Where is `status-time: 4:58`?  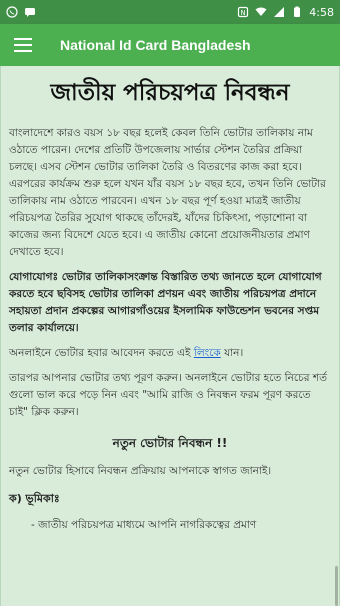 status-time: 4:58 is located at coordinates (321, 12).